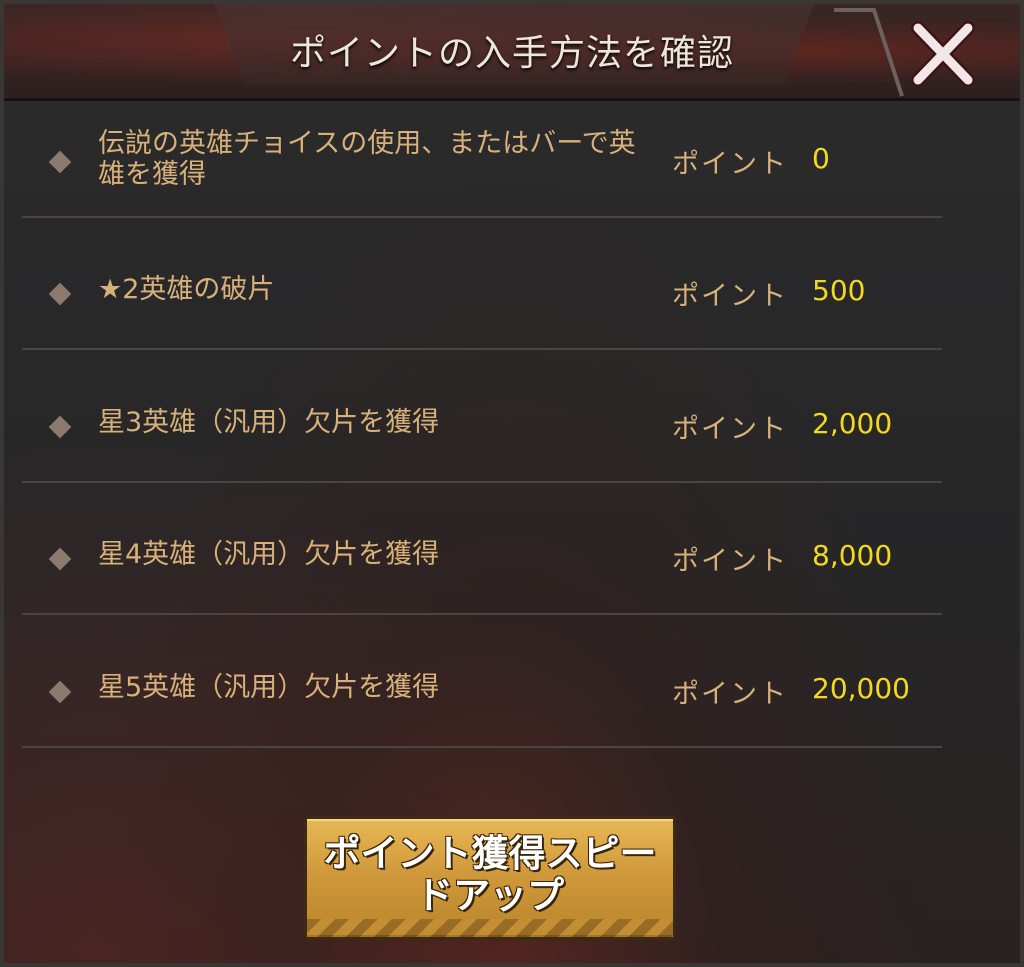 The image size is (1024, 967). I want to click on dialog-title: ポイントの入手方法を確認, so click(511, 53).